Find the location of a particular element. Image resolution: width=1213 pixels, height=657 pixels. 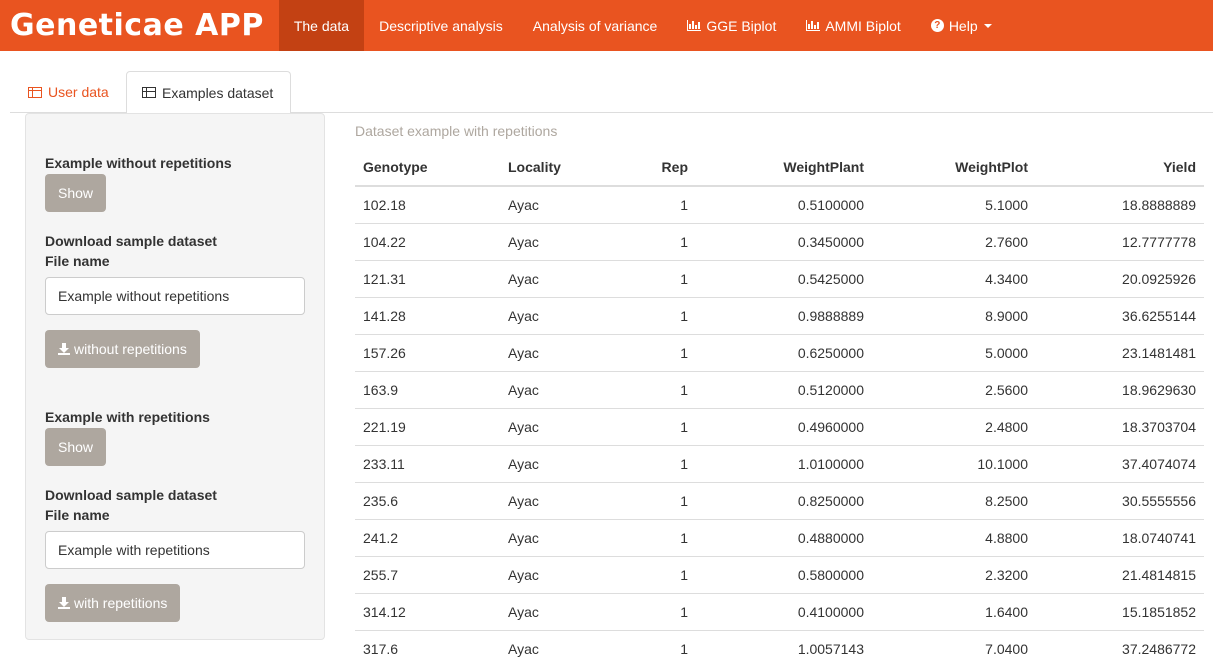

header-locality: Locality is located at coordinates (557, 167).